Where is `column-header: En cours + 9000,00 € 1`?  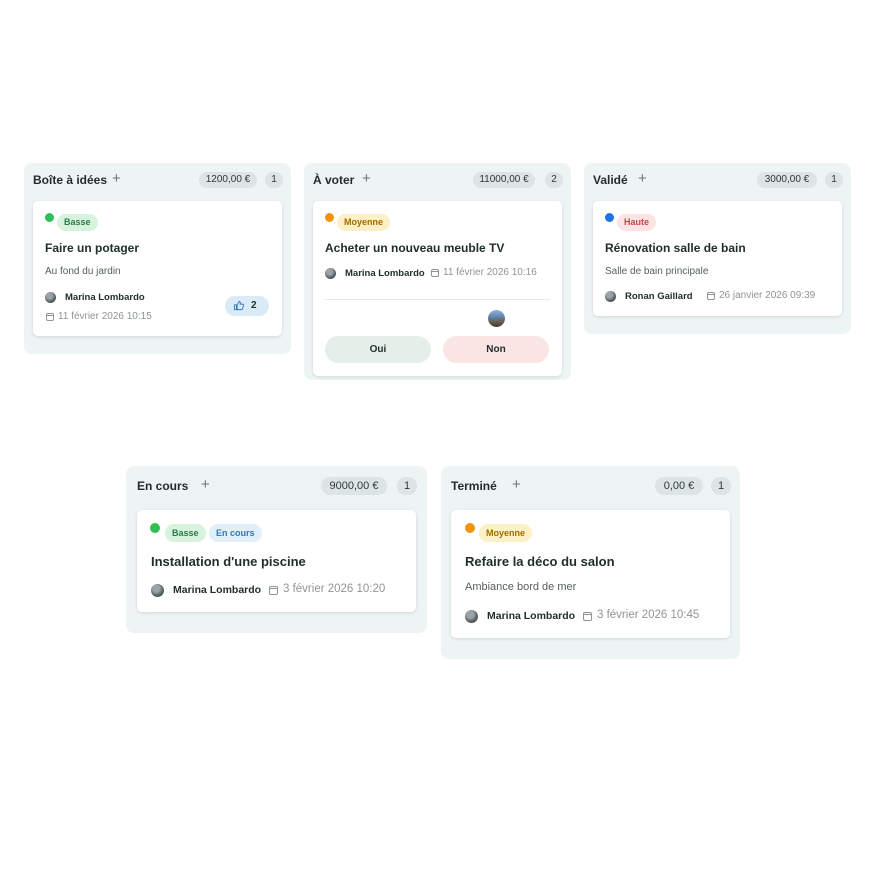 column-header: En cours + 9000,00 € 1 is located at coordinates (276, 483).